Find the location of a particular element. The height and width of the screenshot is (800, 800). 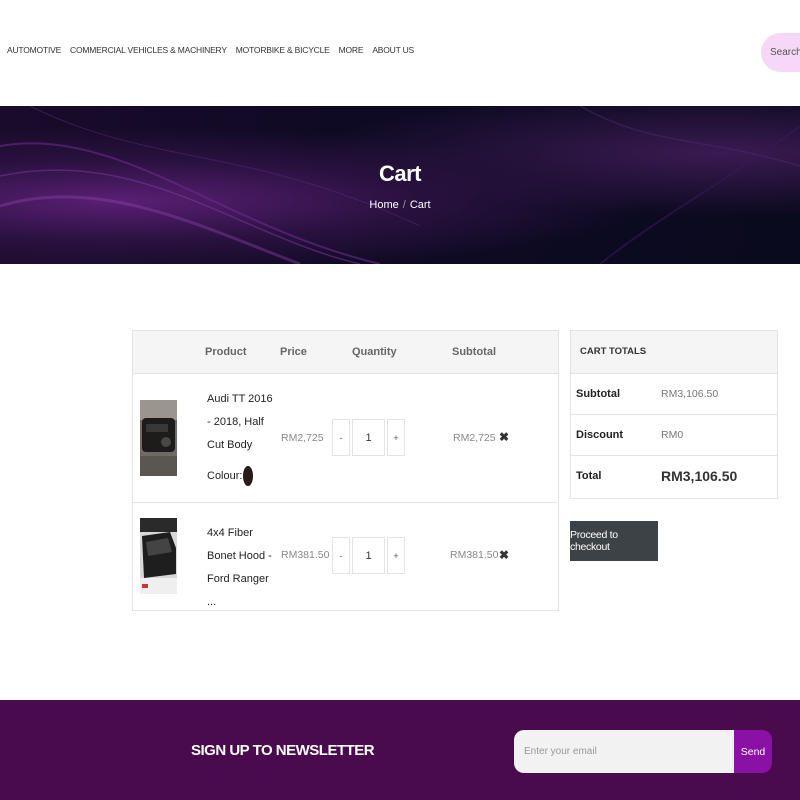

subtotal-value: RM3,106.50 is located at coordinates (690, 394).